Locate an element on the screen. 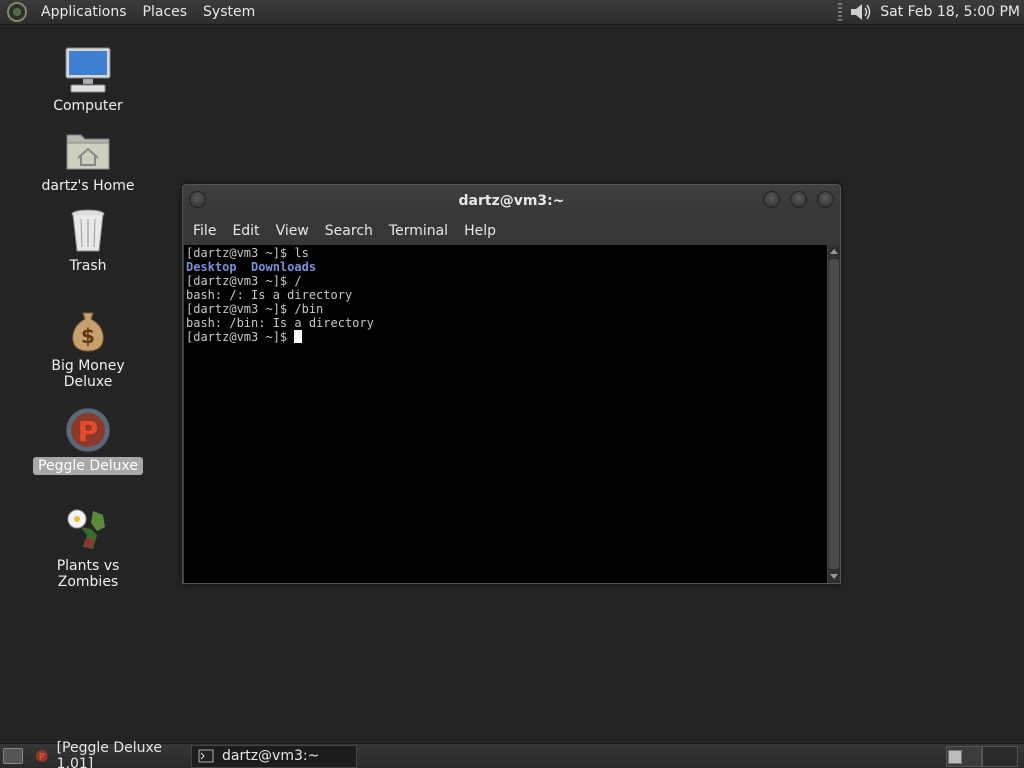 The image size is (1024, 768). desktop-icon-plants-vs-zombies: Plants vs Zombies is located at coordinates (88, 548).